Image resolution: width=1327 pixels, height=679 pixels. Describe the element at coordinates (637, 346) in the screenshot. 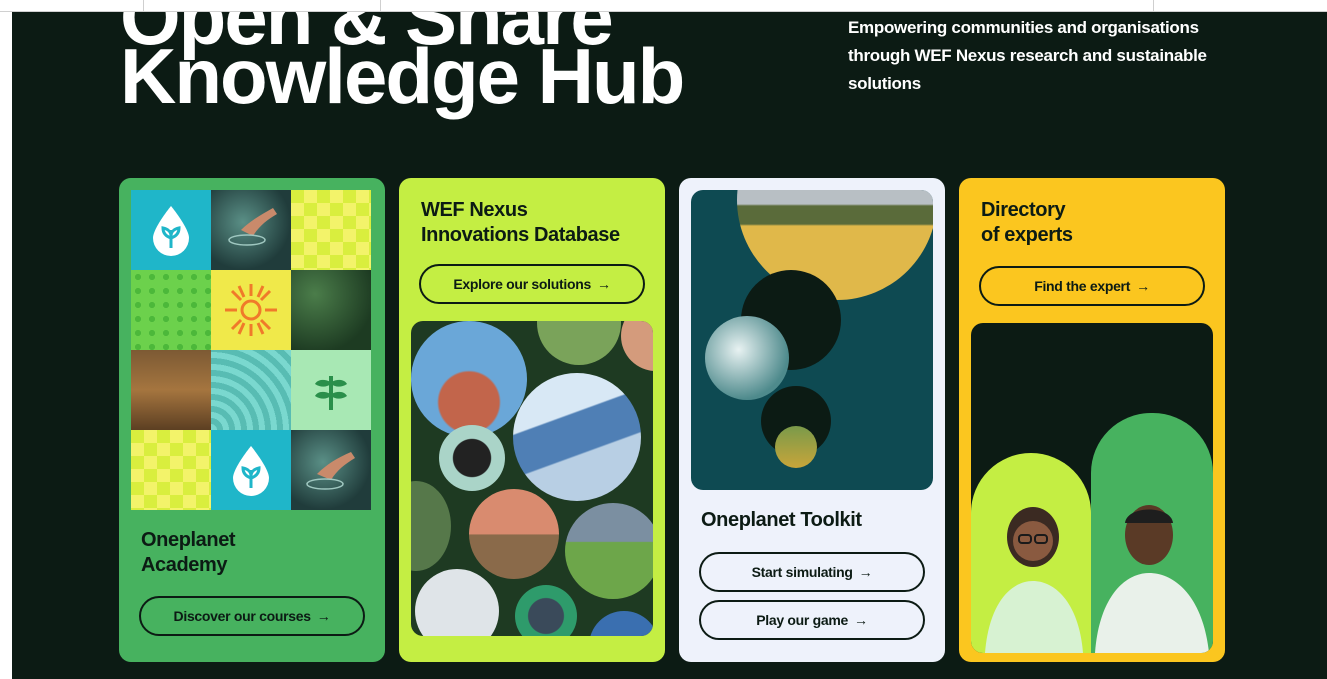

I see `landscape-circle` at that location.